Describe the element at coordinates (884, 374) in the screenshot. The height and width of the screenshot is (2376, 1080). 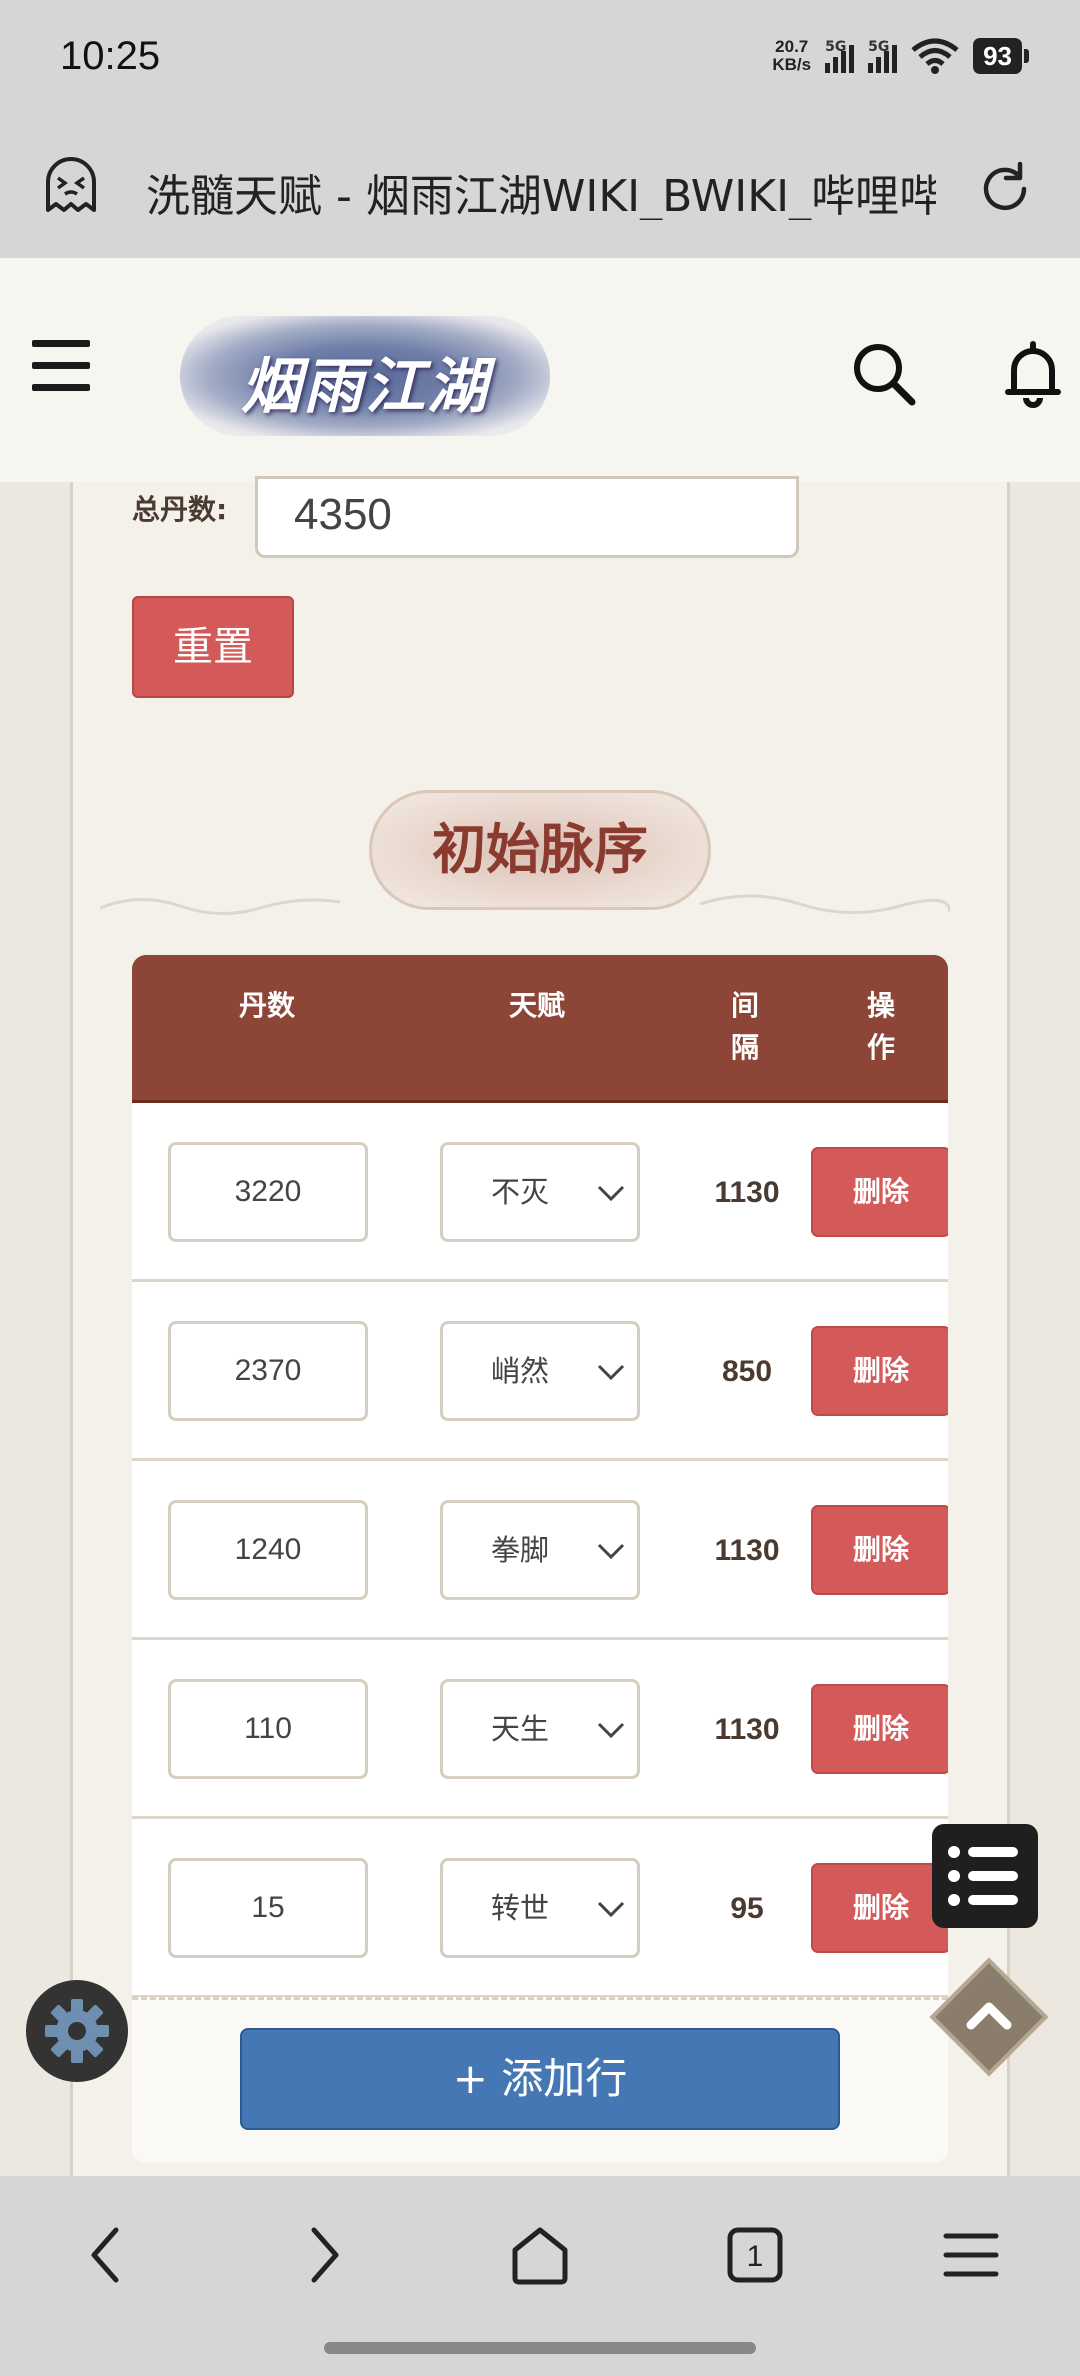
I see `search-icon` at that location.